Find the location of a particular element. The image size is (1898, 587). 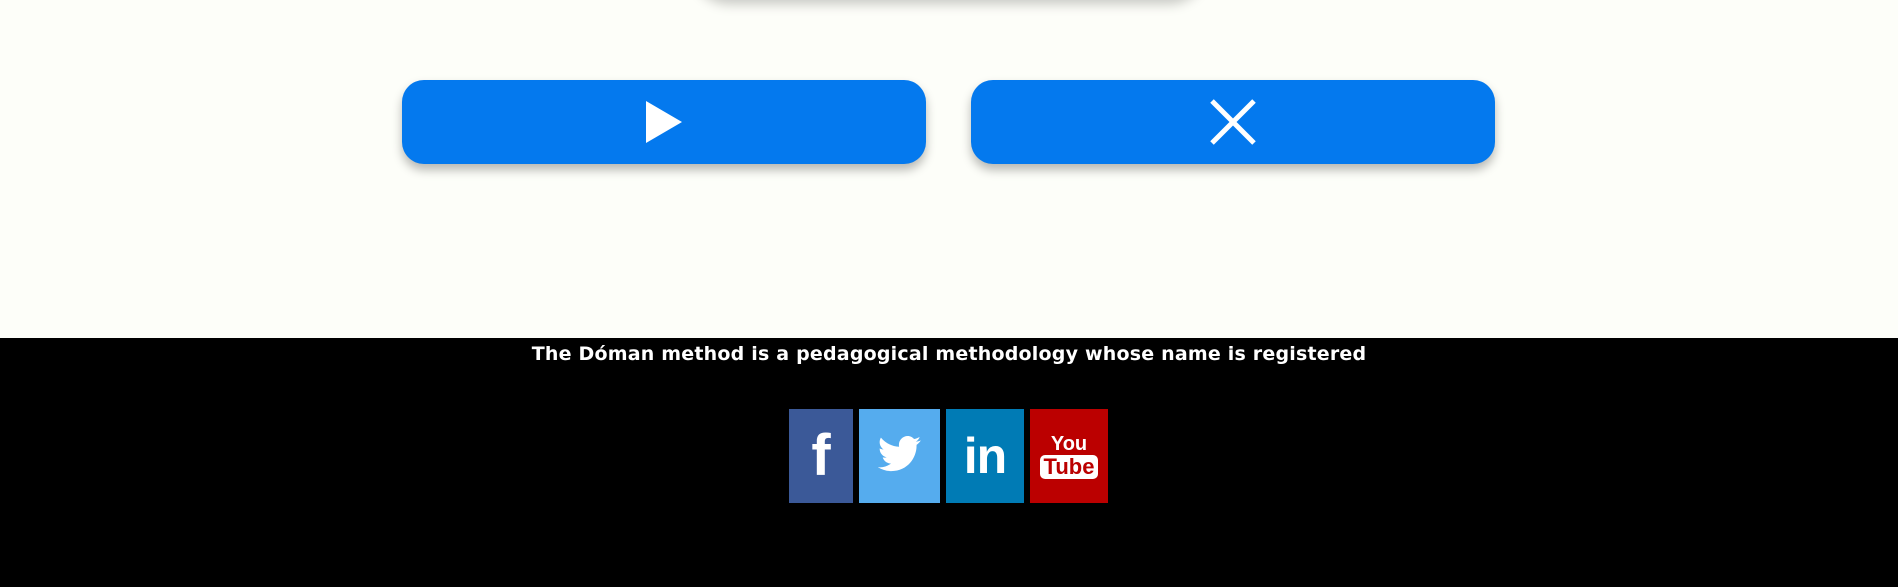

youtube-icon-tube: Tube is located at coordinates (1069, 467).